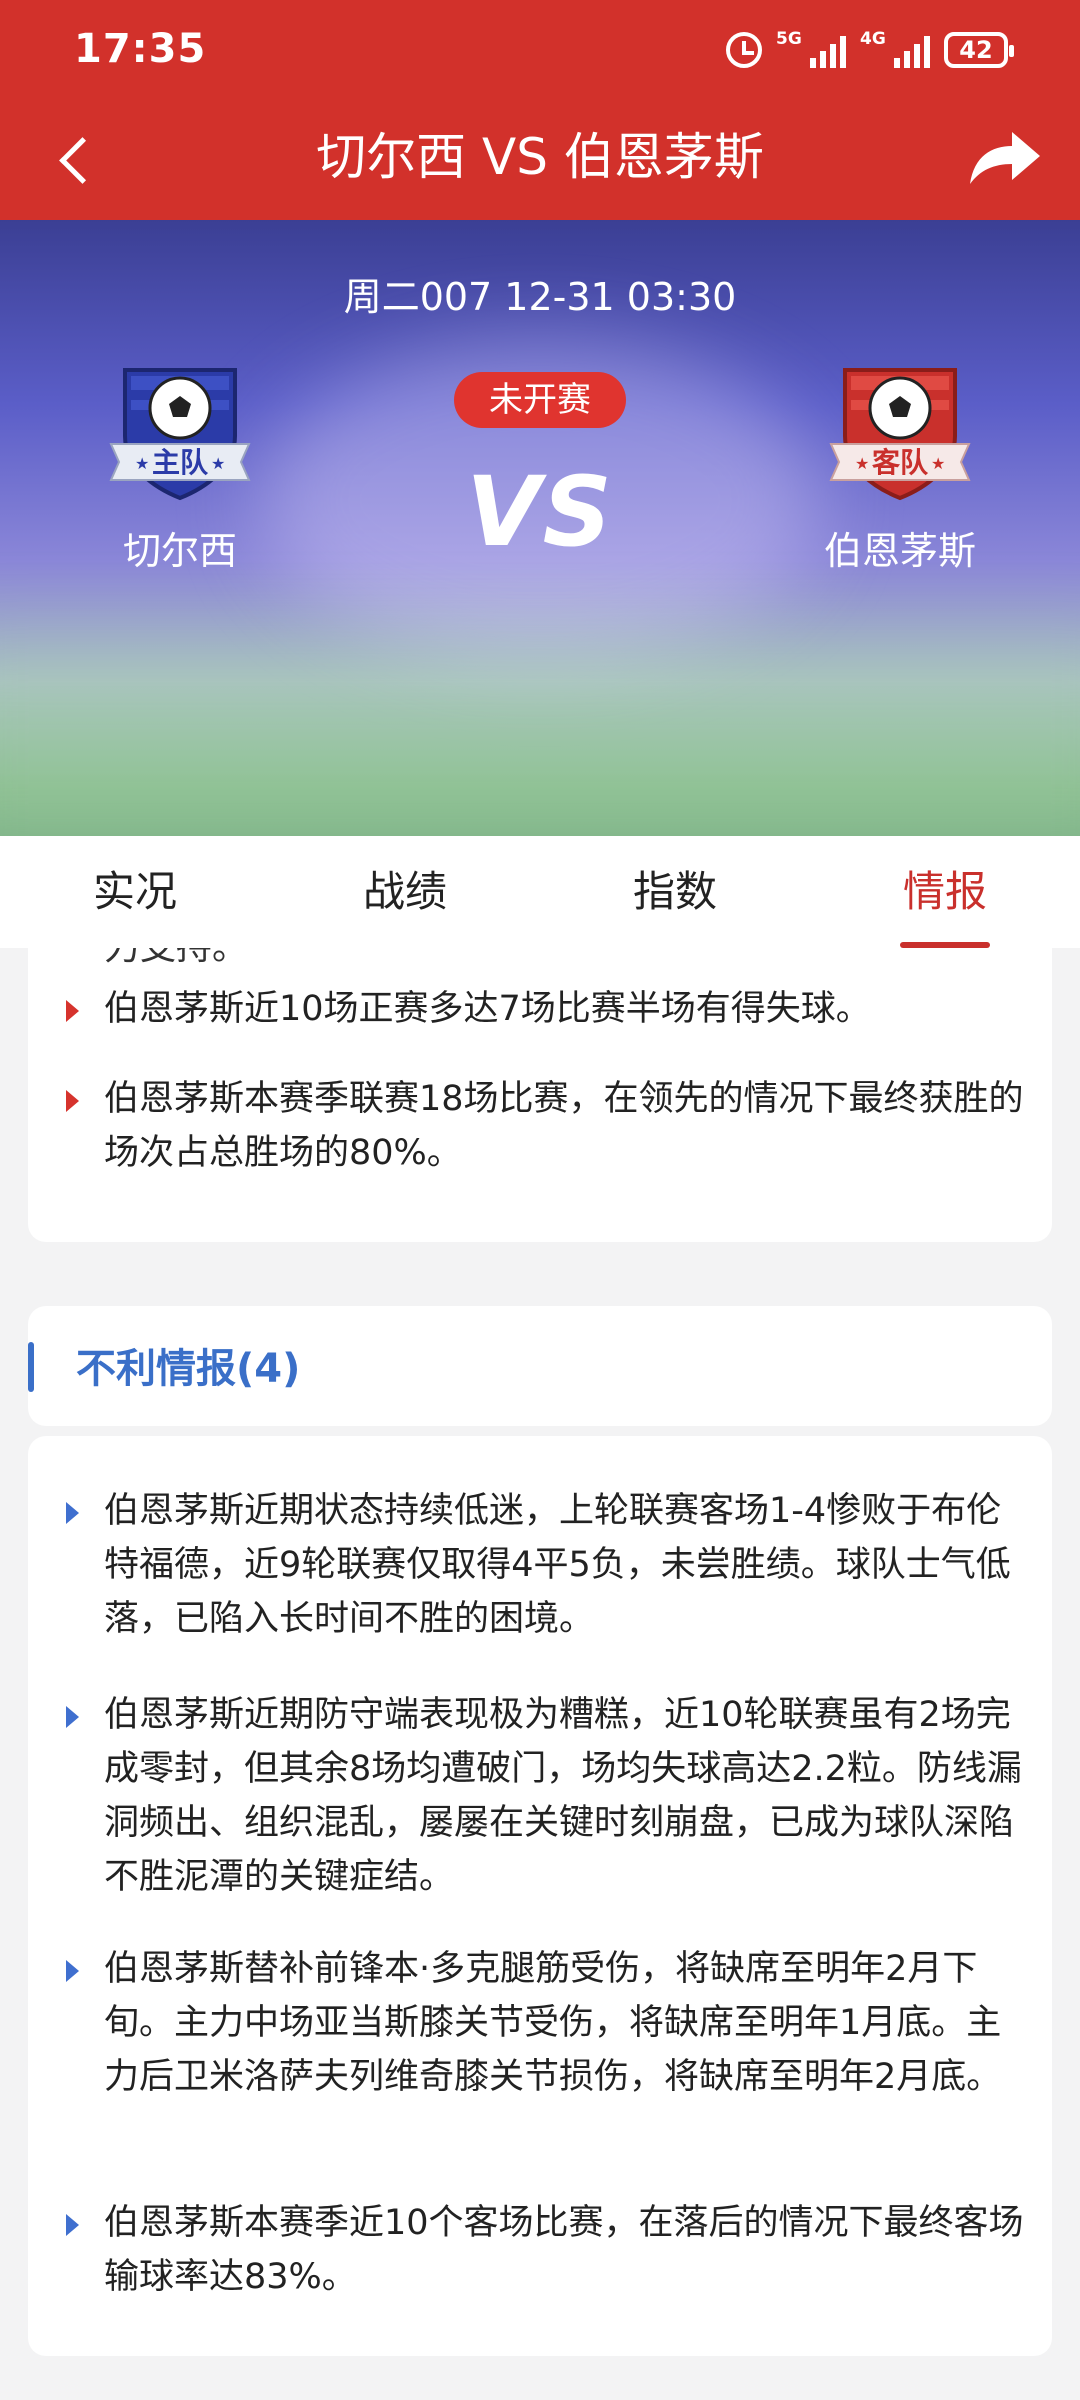  I want to click on away-team: ★ ★ 客队 伯恩茅斯, so click(900, 465).